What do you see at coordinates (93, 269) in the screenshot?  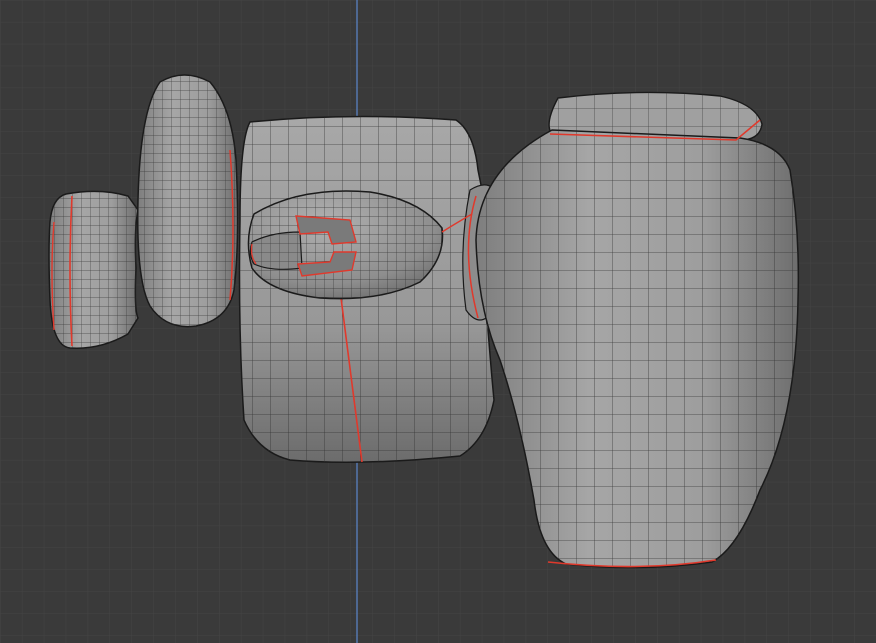 I see `knob-small-mesh` at bounding box center [93, 269].